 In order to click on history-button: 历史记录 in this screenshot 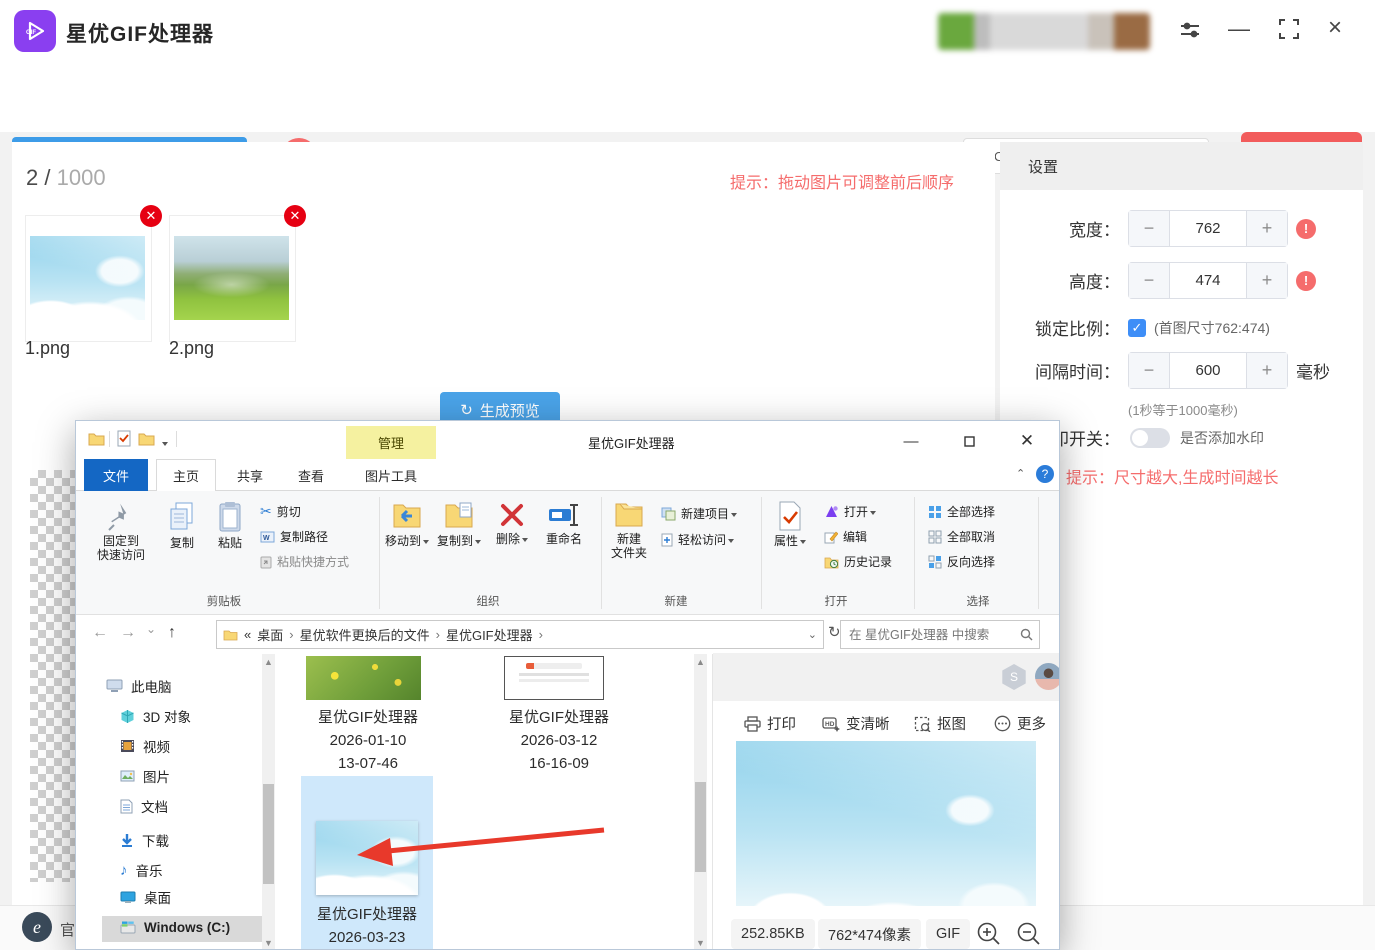, I will do `click(858, 561)`.